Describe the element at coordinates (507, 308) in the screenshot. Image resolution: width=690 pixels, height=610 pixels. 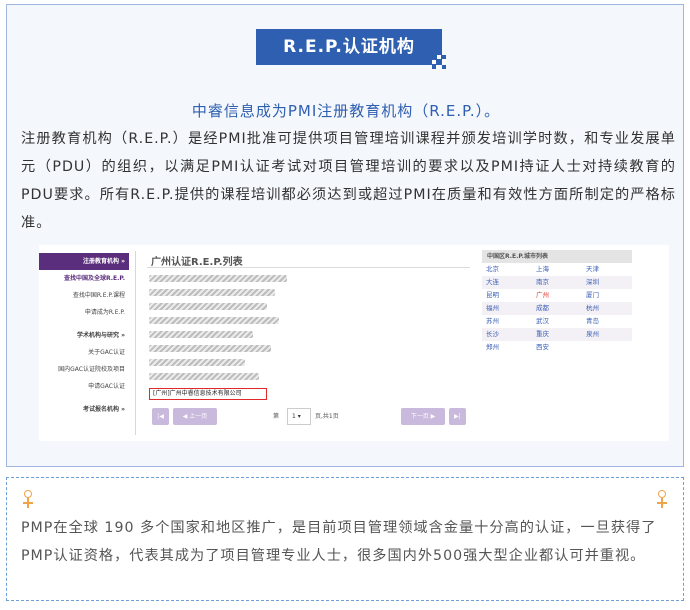
I see `city-link: 福州` at that location.